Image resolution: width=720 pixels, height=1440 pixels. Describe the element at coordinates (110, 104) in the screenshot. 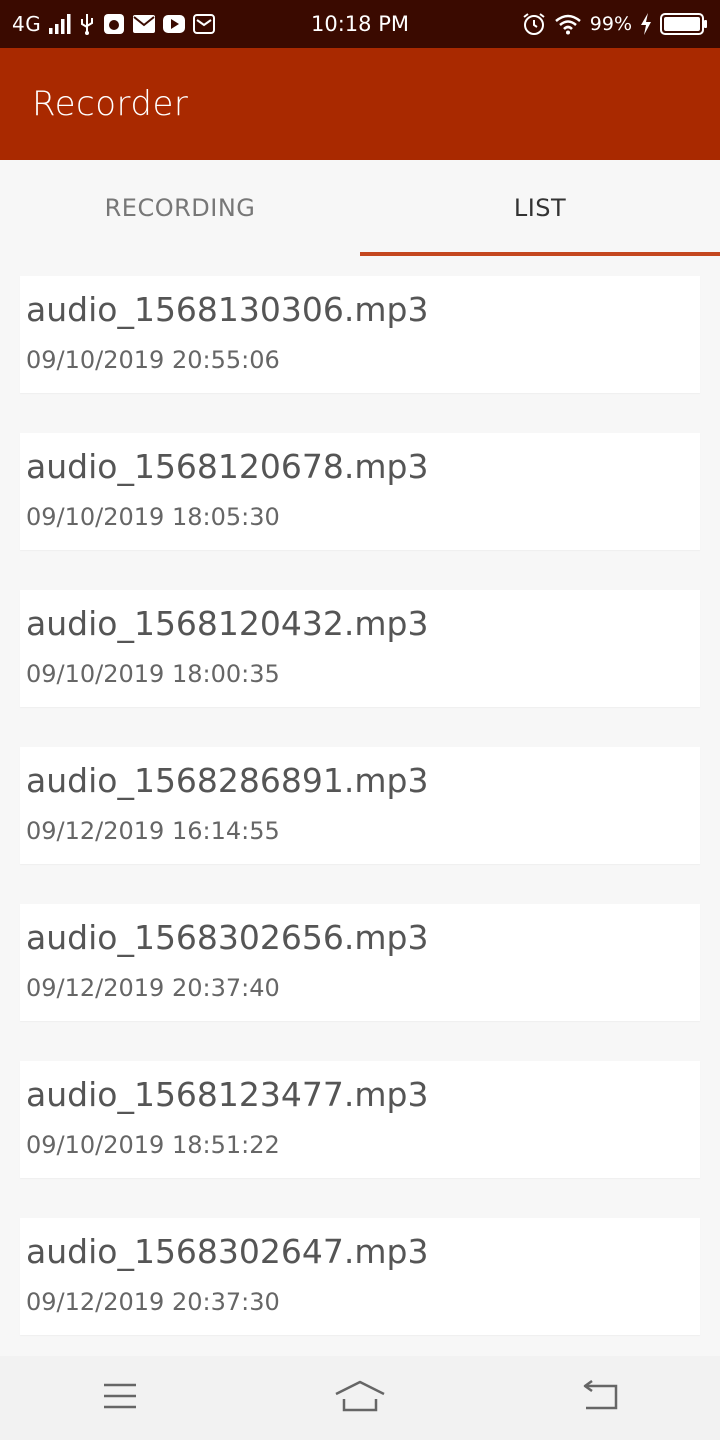

I see `app-title: Recorder` at that location.